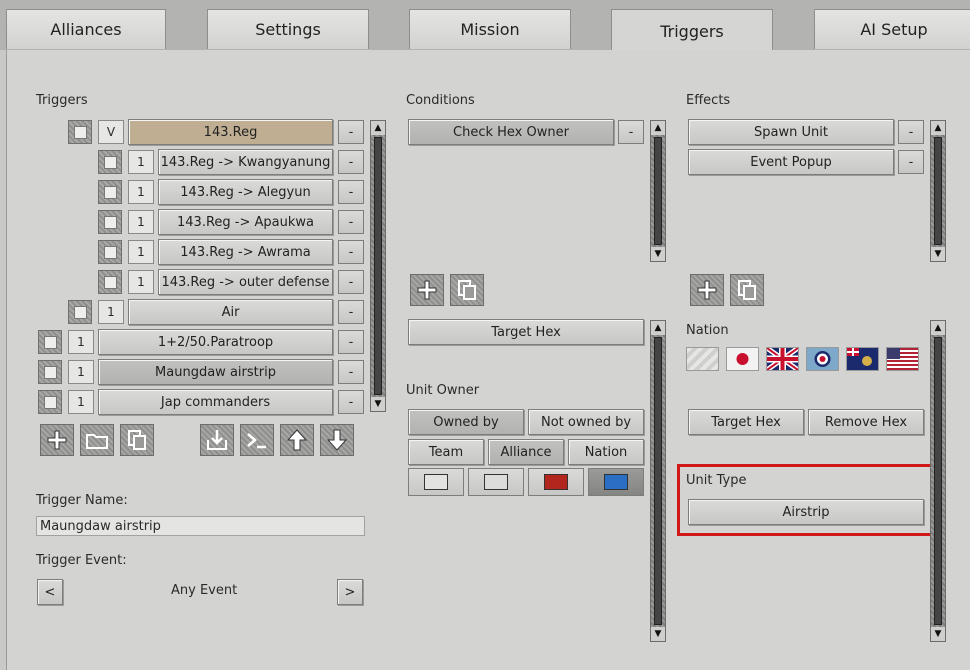  Describe the element at coordinates (822, 359) in the screenshot. I see `flag-raf-icon` at that location.